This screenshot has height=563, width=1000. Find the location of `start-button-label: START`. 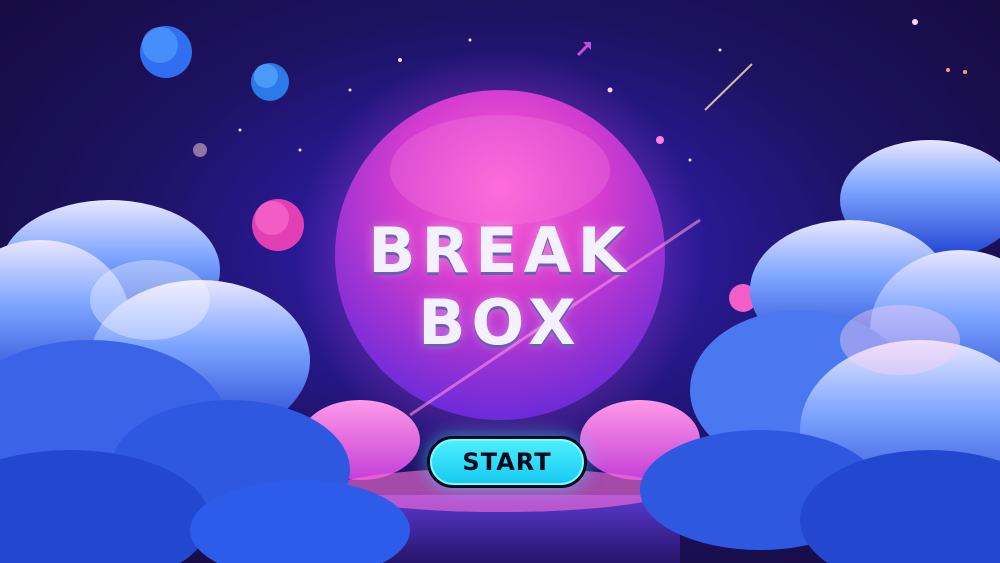

start-button-label: START is located at coordinates (507, 462).